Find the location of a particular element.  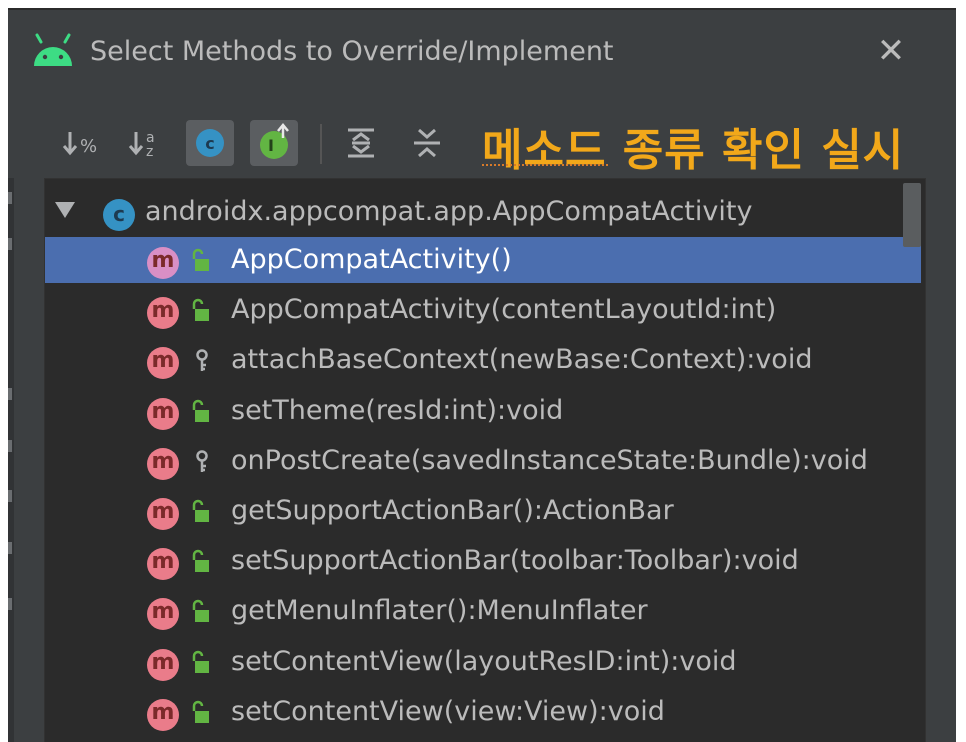

method-row: m AppCompatActivity(contentLayoutId:int) is located at coordinates (483, 310).